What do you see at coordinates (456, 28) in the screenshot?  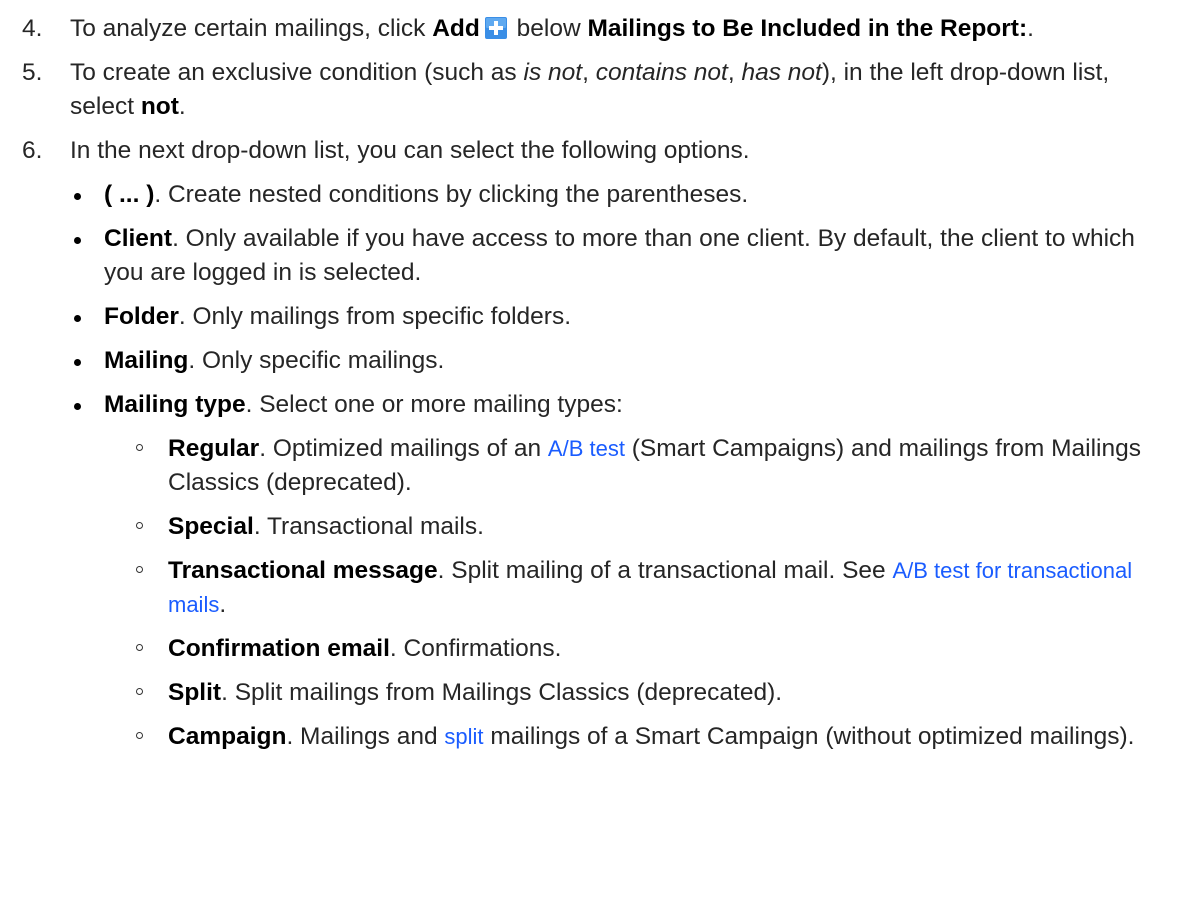 I see `add-label: Add` at bounding box center [456, 28].